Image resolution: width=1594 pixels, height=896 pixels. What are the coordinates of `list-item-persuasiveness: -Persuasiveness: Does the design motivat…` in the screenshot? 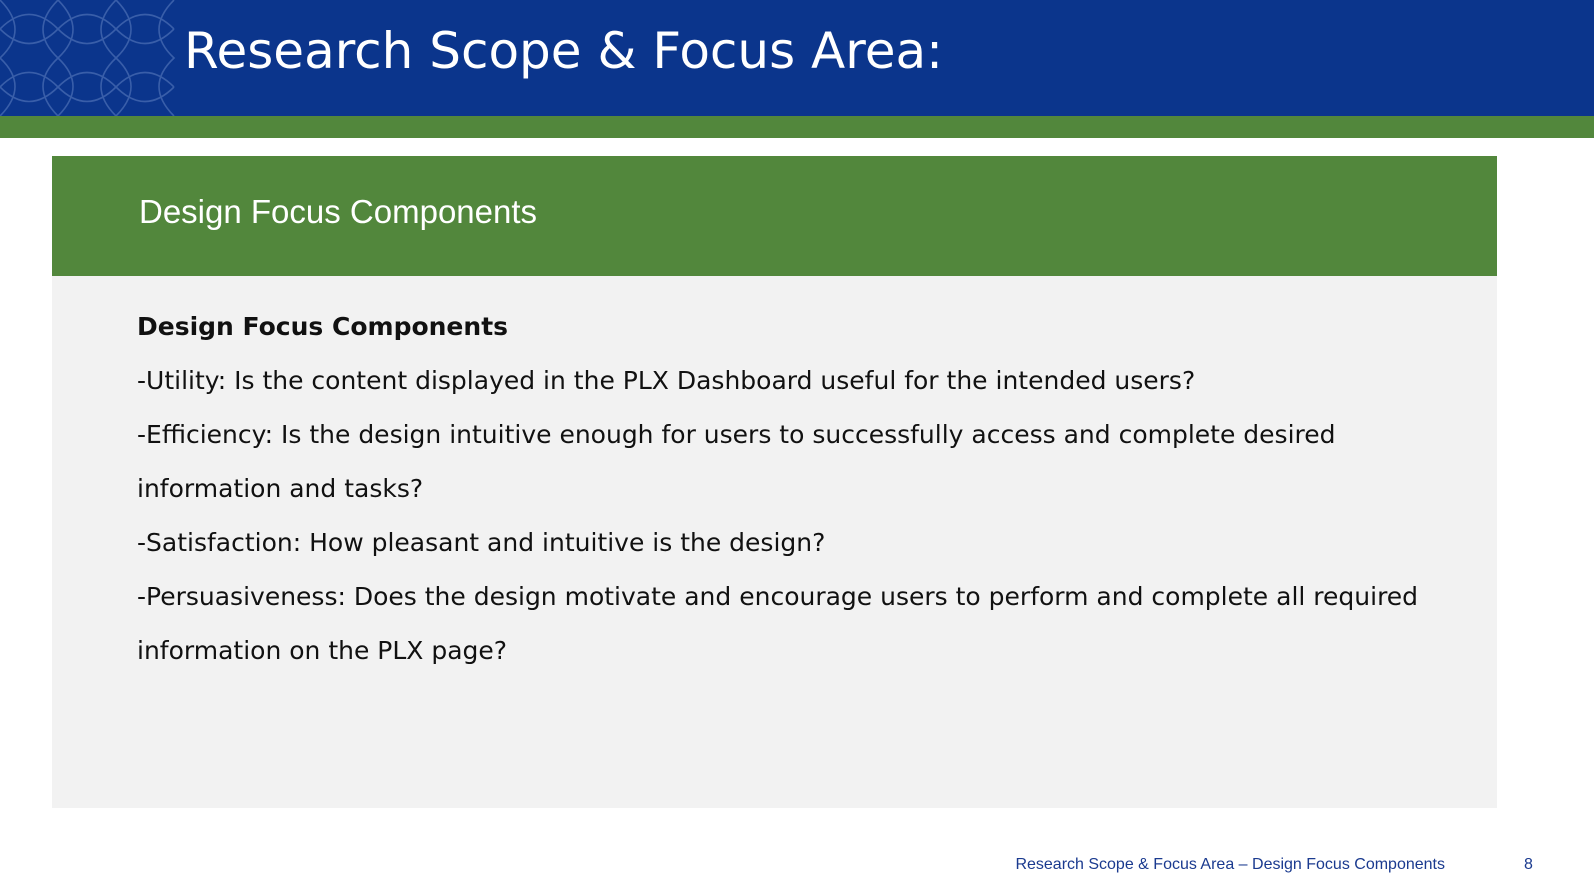 It's located at (778, 623).